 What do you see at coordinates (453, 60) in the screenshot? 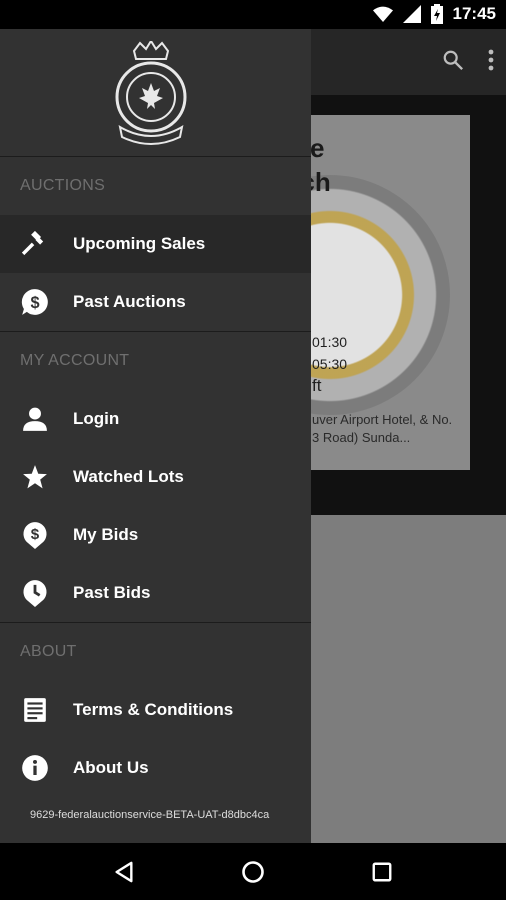
I see `search-icon` at bounding box center [453, 60].